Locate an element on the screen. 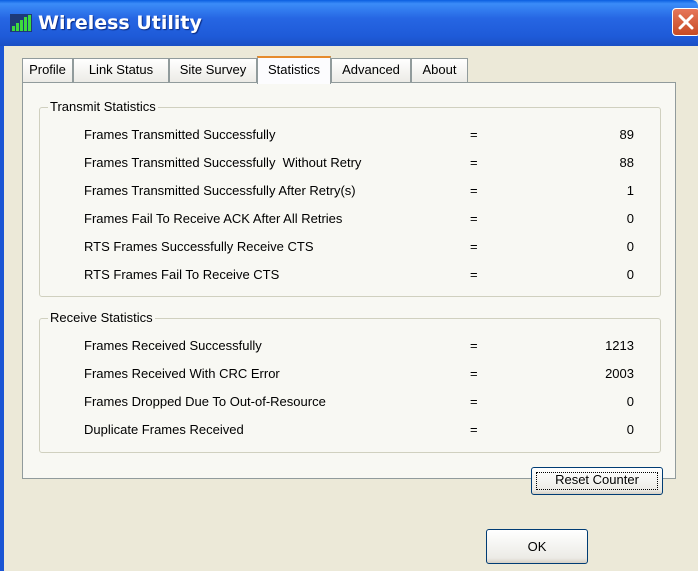  tab-advanced: Advanced is located at coordinates (371, 70).